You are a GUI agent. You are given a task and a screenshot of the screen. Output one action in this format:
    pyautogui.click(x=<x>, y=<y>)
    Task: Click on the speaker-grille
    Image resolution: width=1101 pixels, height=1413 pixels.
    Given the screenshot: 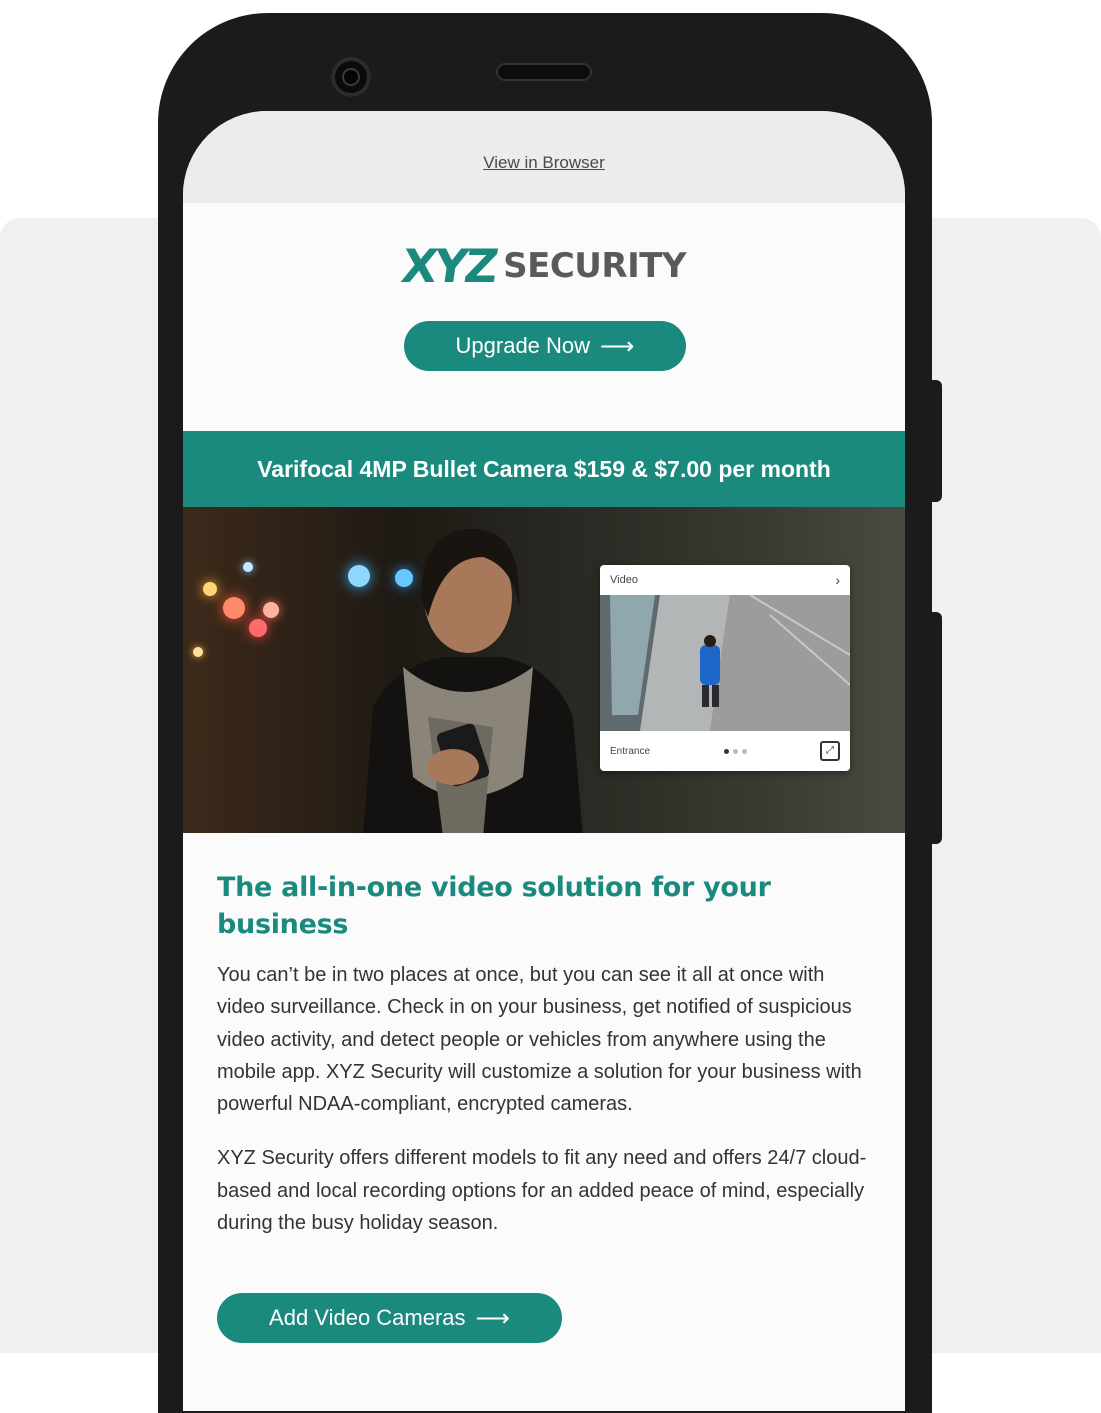 What is the action you would take?
    pyautogui.click(x=544, y=72)
    